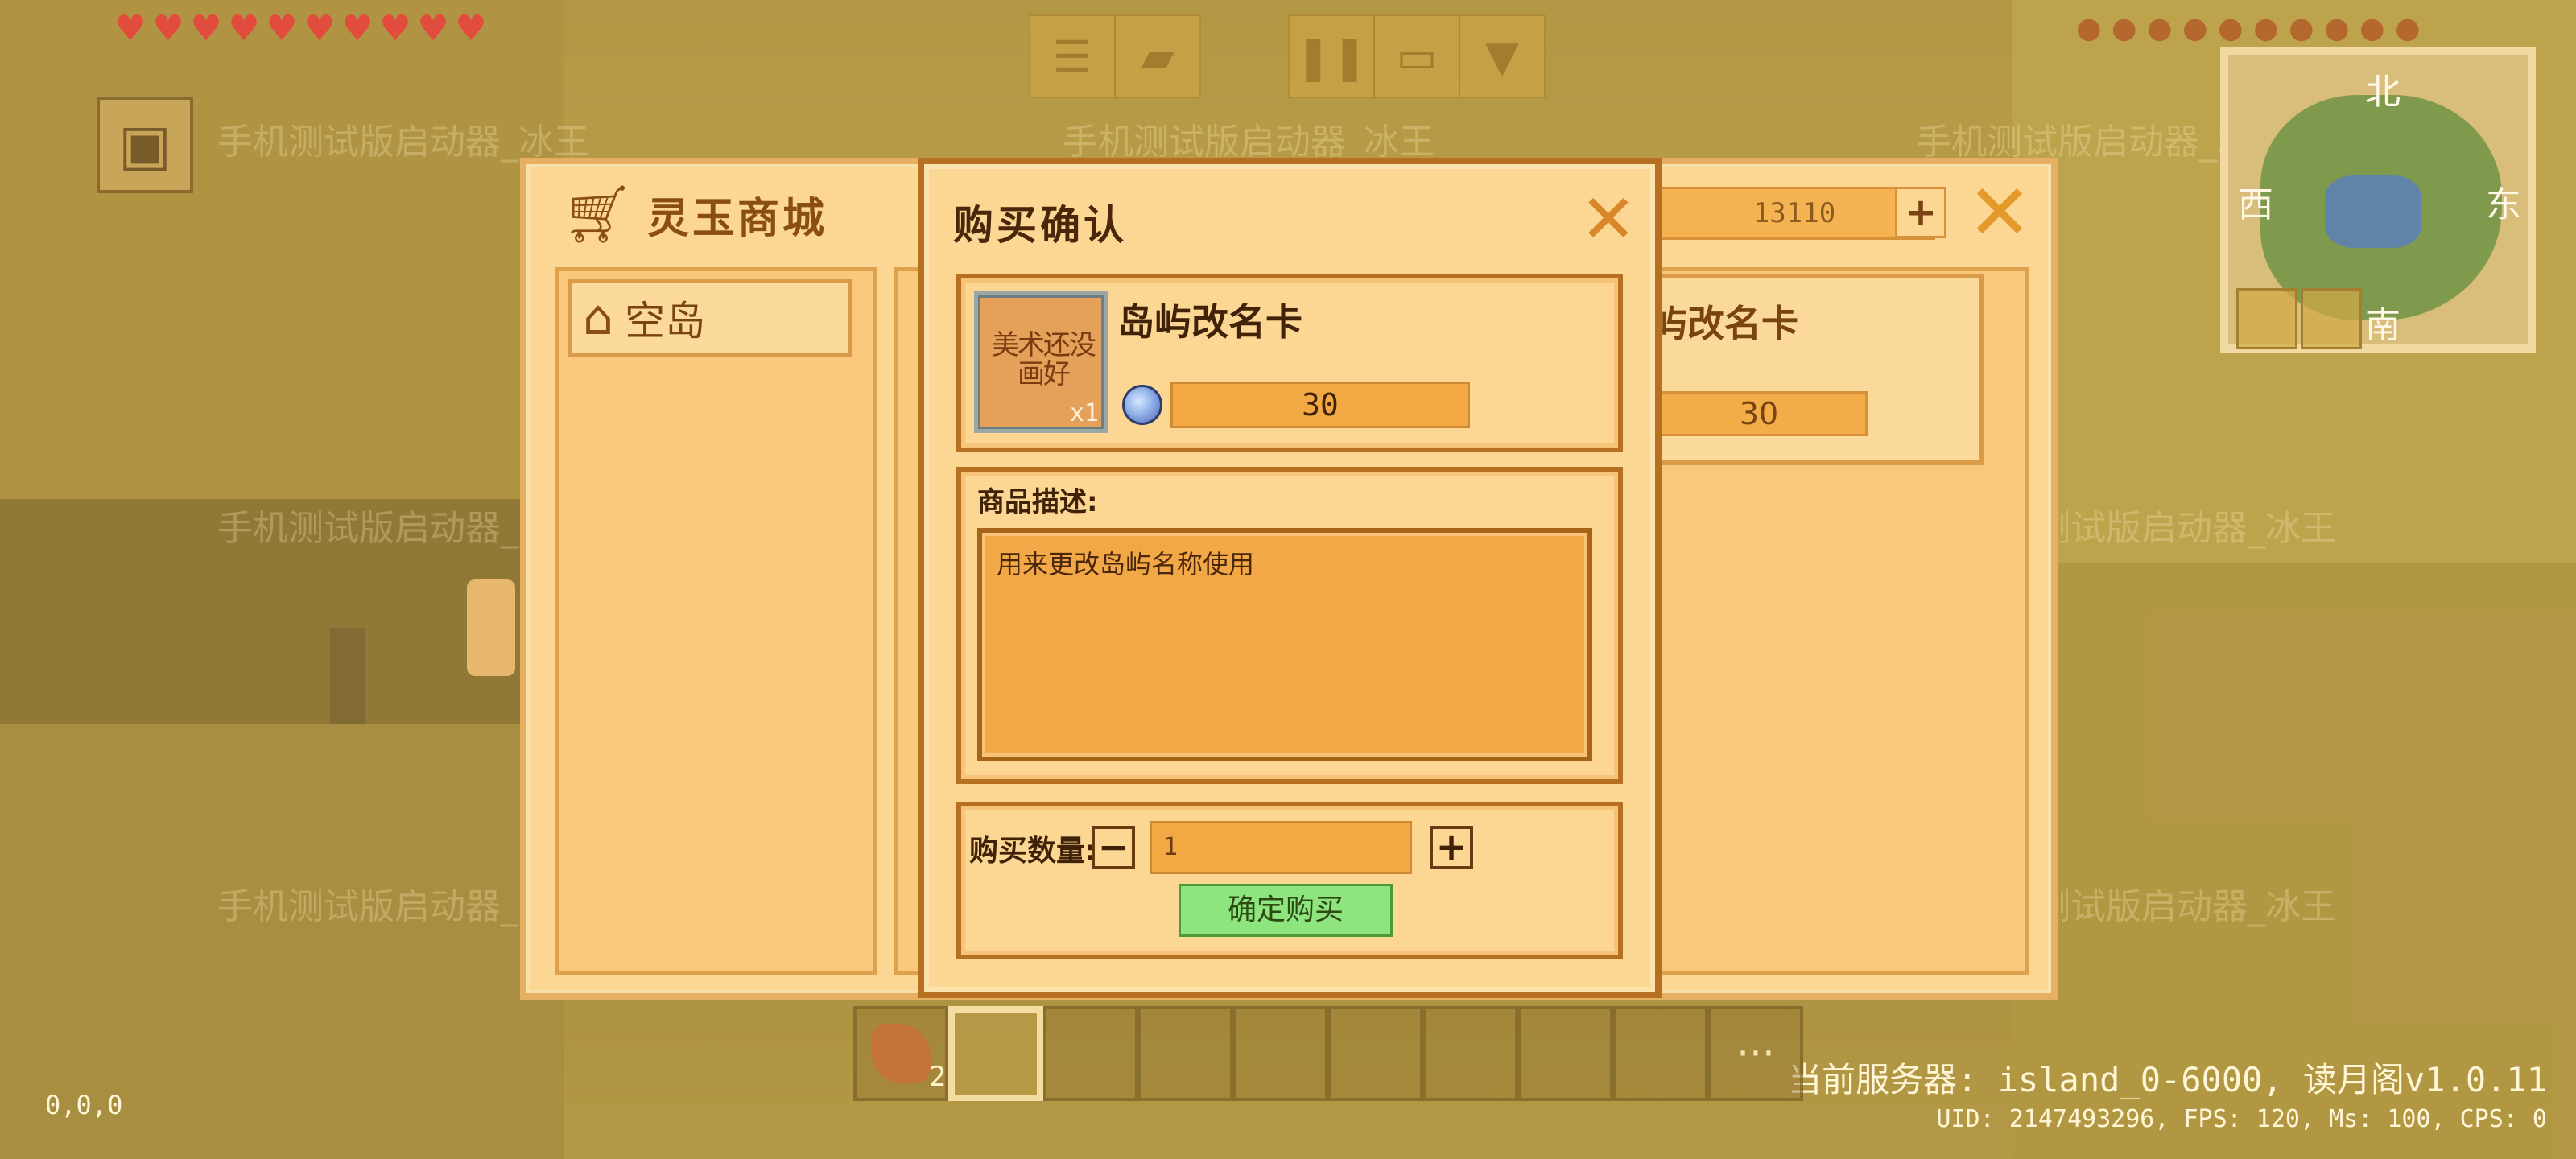  What do you see at coordinates (1209, 322) in the screenshot?
I see `item-name: 岛屿改名卡` at bounding box center [1209, 322].